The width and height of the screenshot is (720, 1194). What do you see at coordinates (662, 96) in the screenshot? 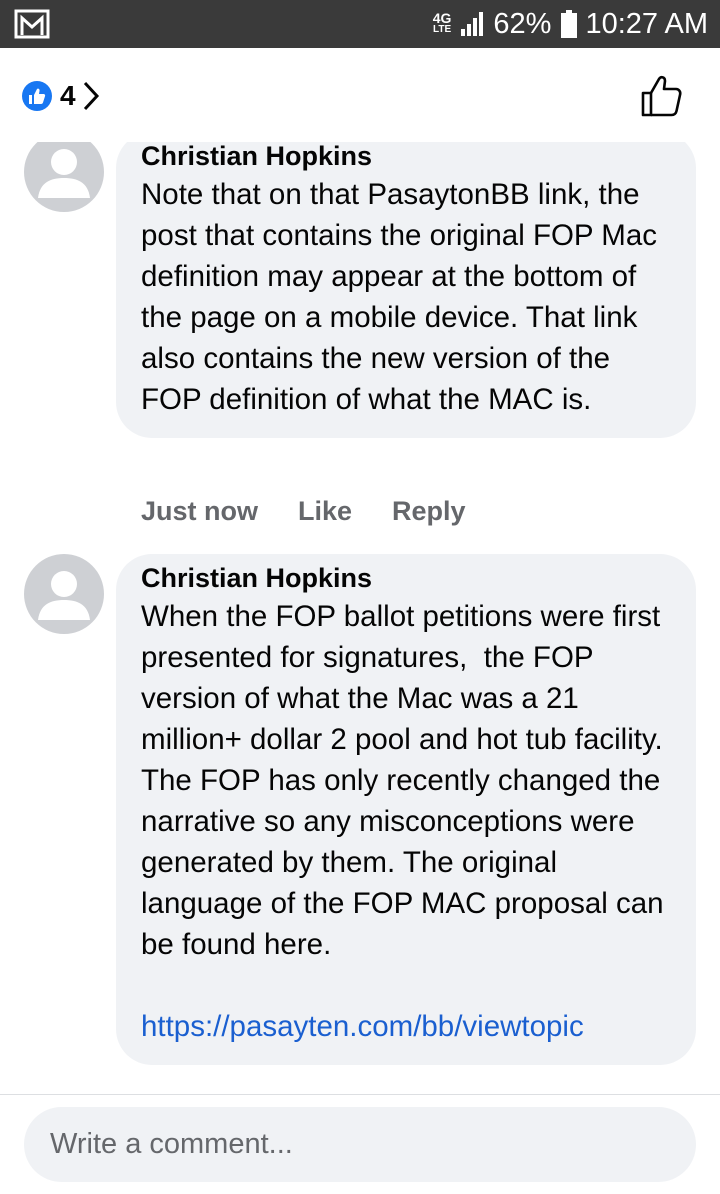
I see `thumbs-up-outline-icon` at bounding box center [662, 96].